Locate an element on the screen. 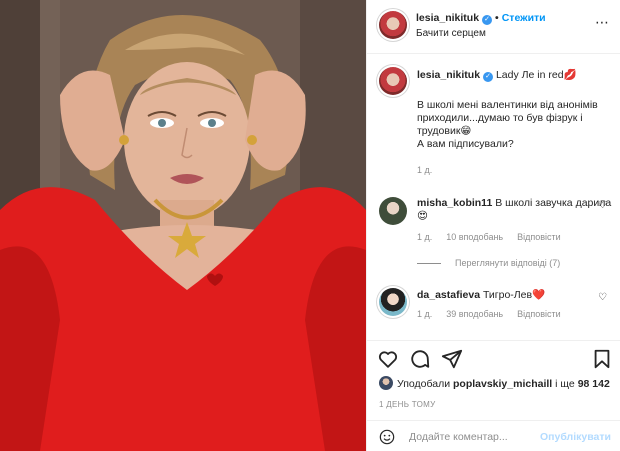 Image resolution: width=620 pixels, height=451 pixels. comment-icon is located at coordinates (420, 359).